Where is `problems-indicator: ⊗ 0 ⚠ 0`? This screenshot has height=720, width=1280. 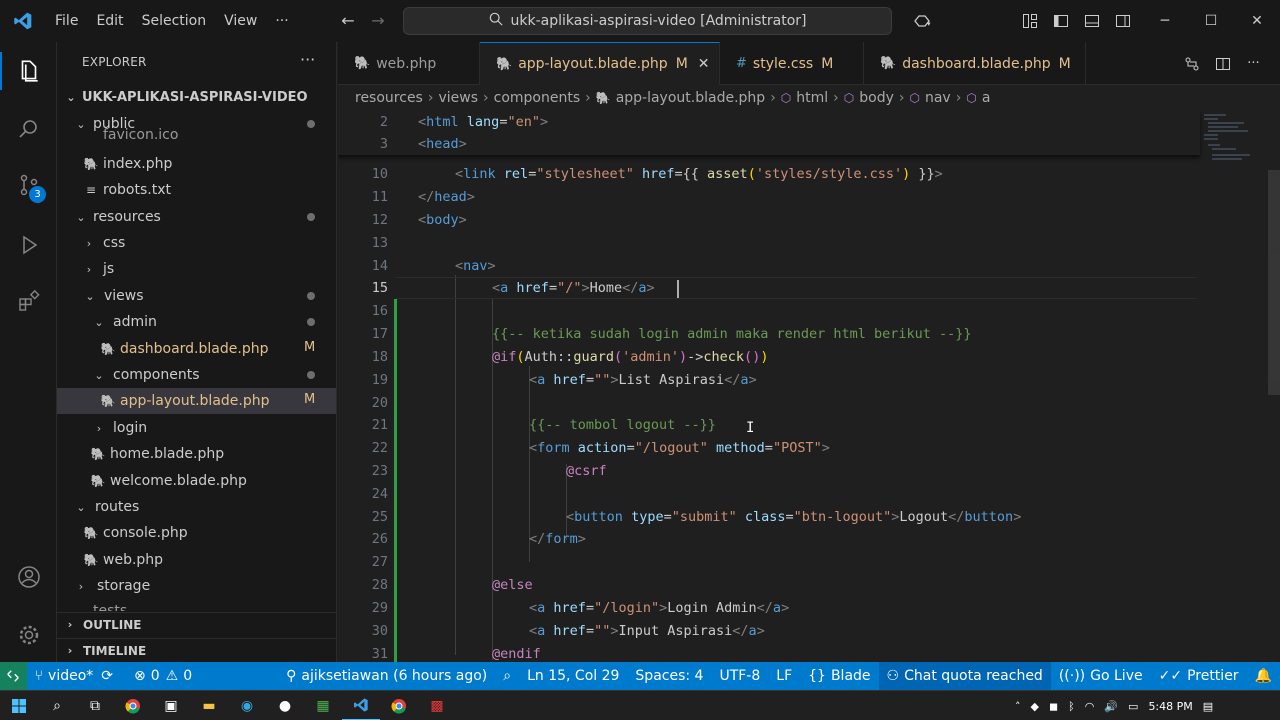
problems-indicator: ⊗ 0 ⚠ 0 is located at coordinates (163, 676).